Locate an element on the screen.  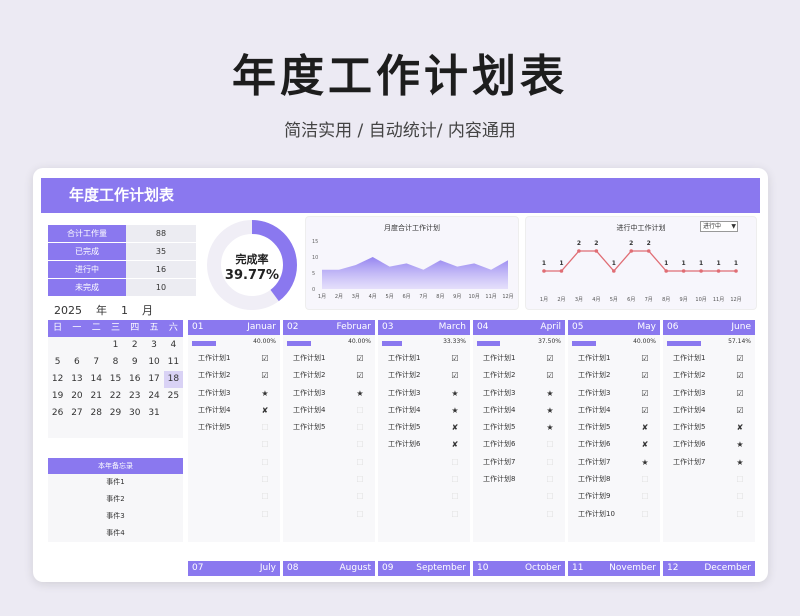
status-select: 进行中 ▼ is located at coordinates (719, 226).